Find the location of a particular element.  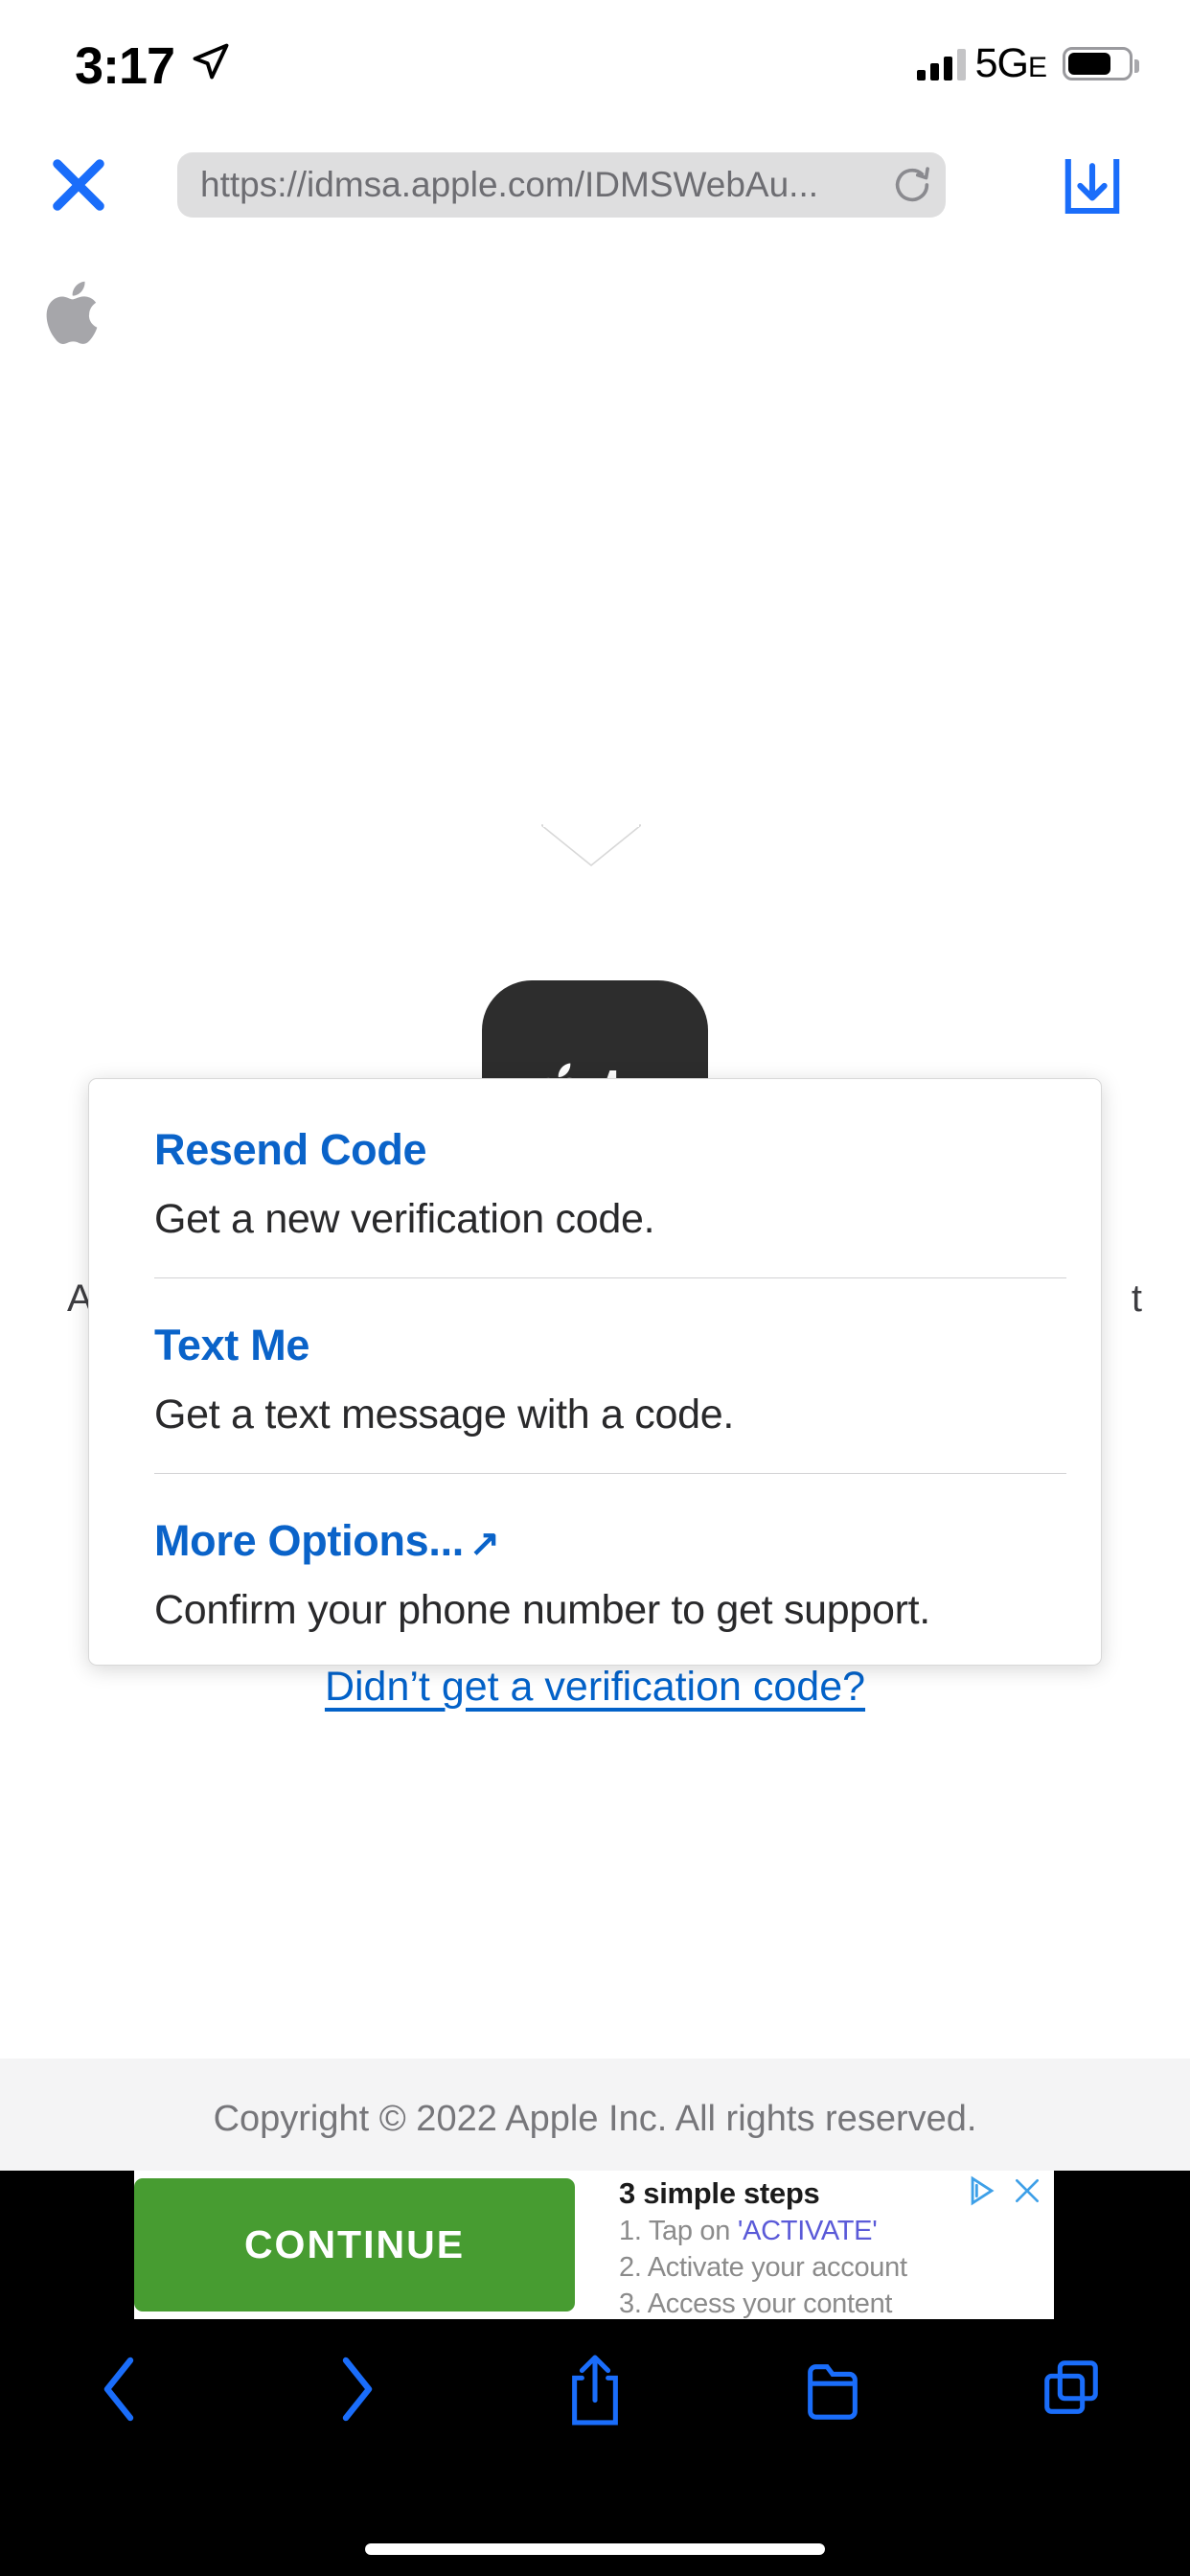

bookmarks-button is located at coordinates (833, 2389).